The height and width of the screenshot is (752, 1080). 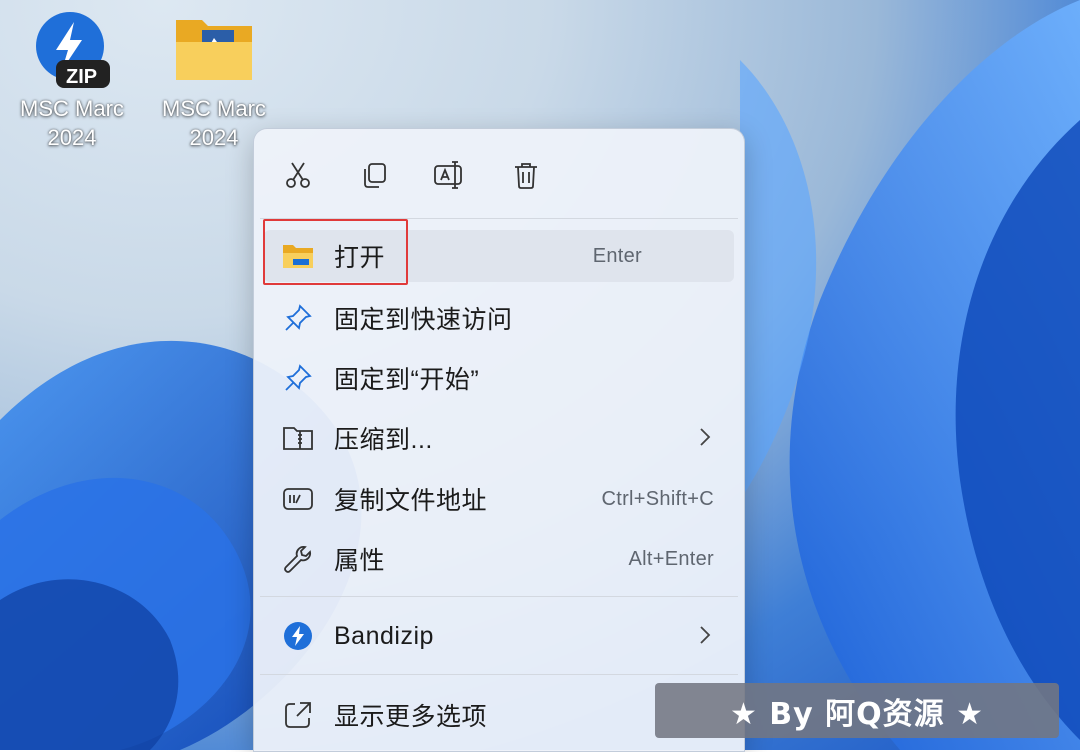 I want to click on wrench-icon, so click(x=298, y=559).